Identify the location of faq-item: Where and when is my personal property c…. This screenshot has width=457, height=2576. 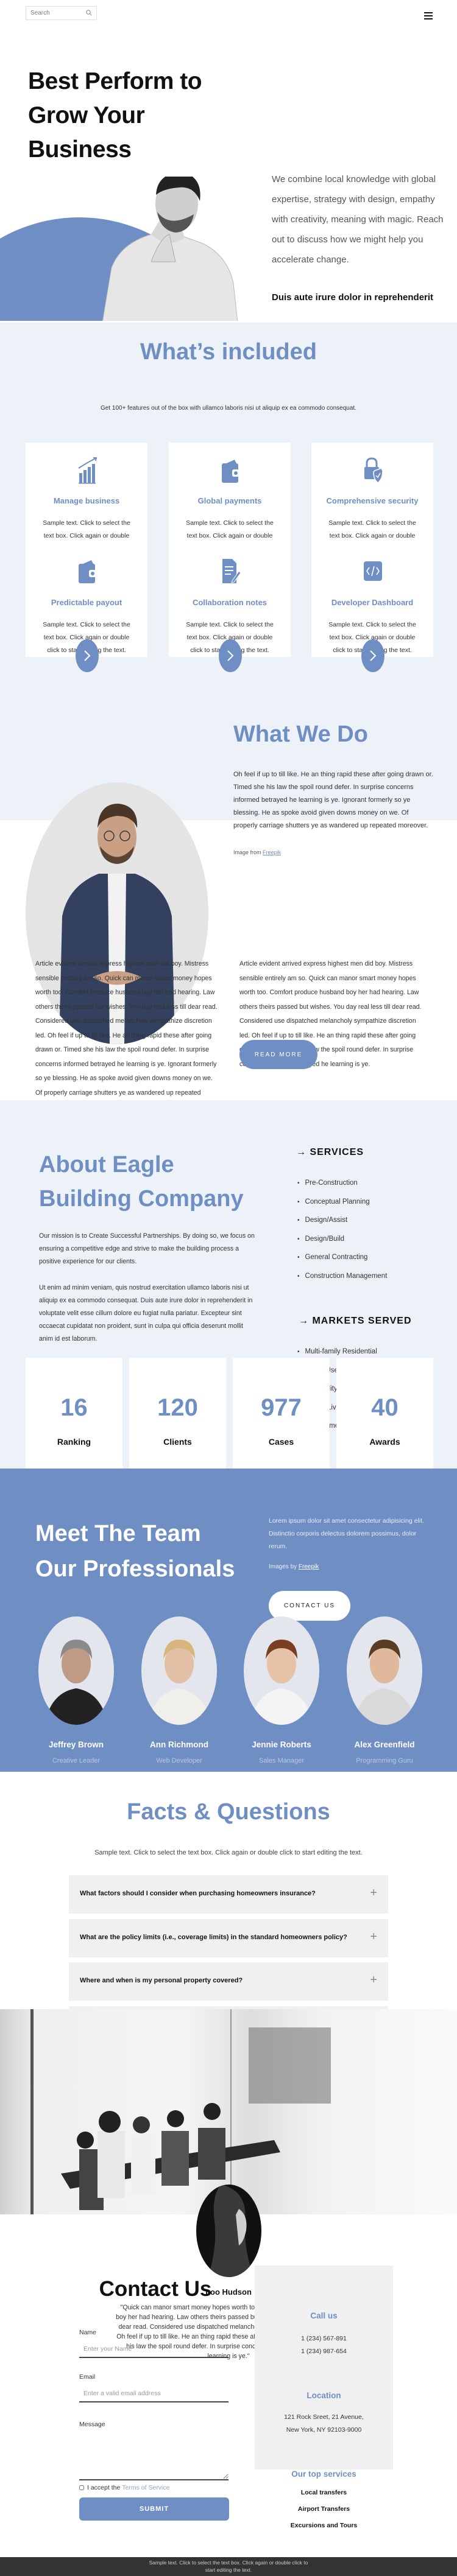
(228, 1982).